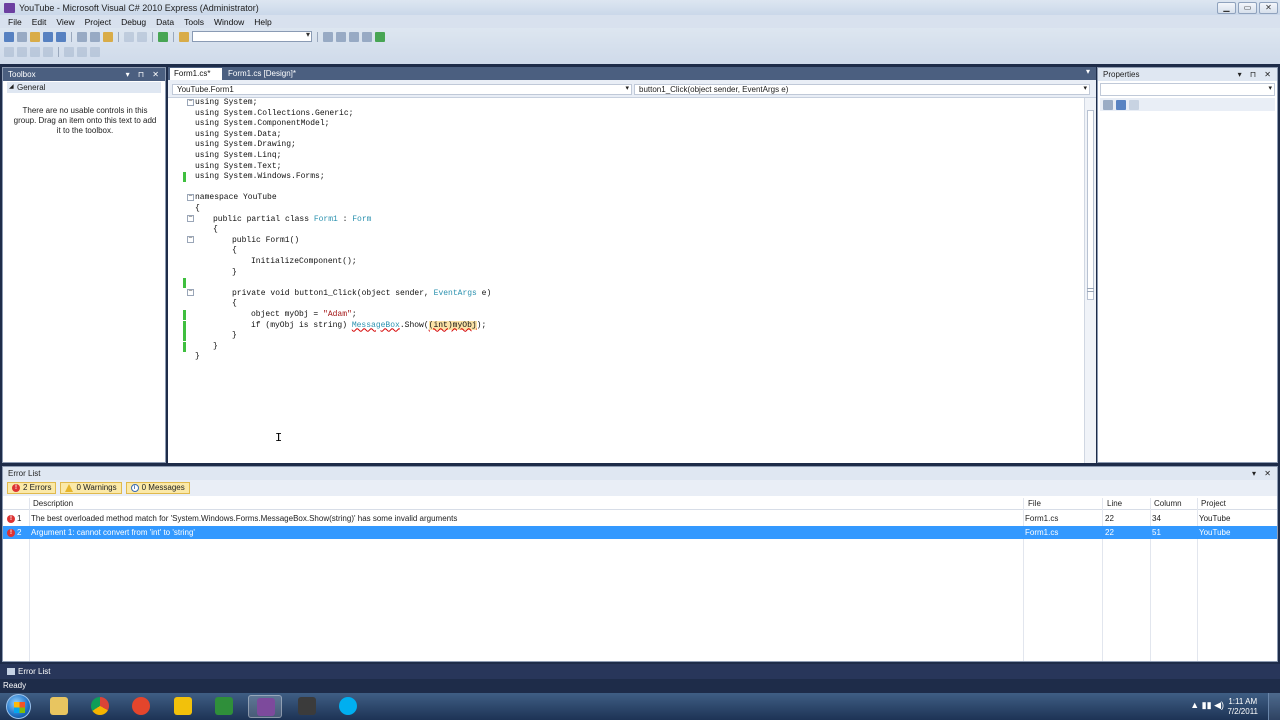  I want to click on close-button: ✕, so click(1268, 8).